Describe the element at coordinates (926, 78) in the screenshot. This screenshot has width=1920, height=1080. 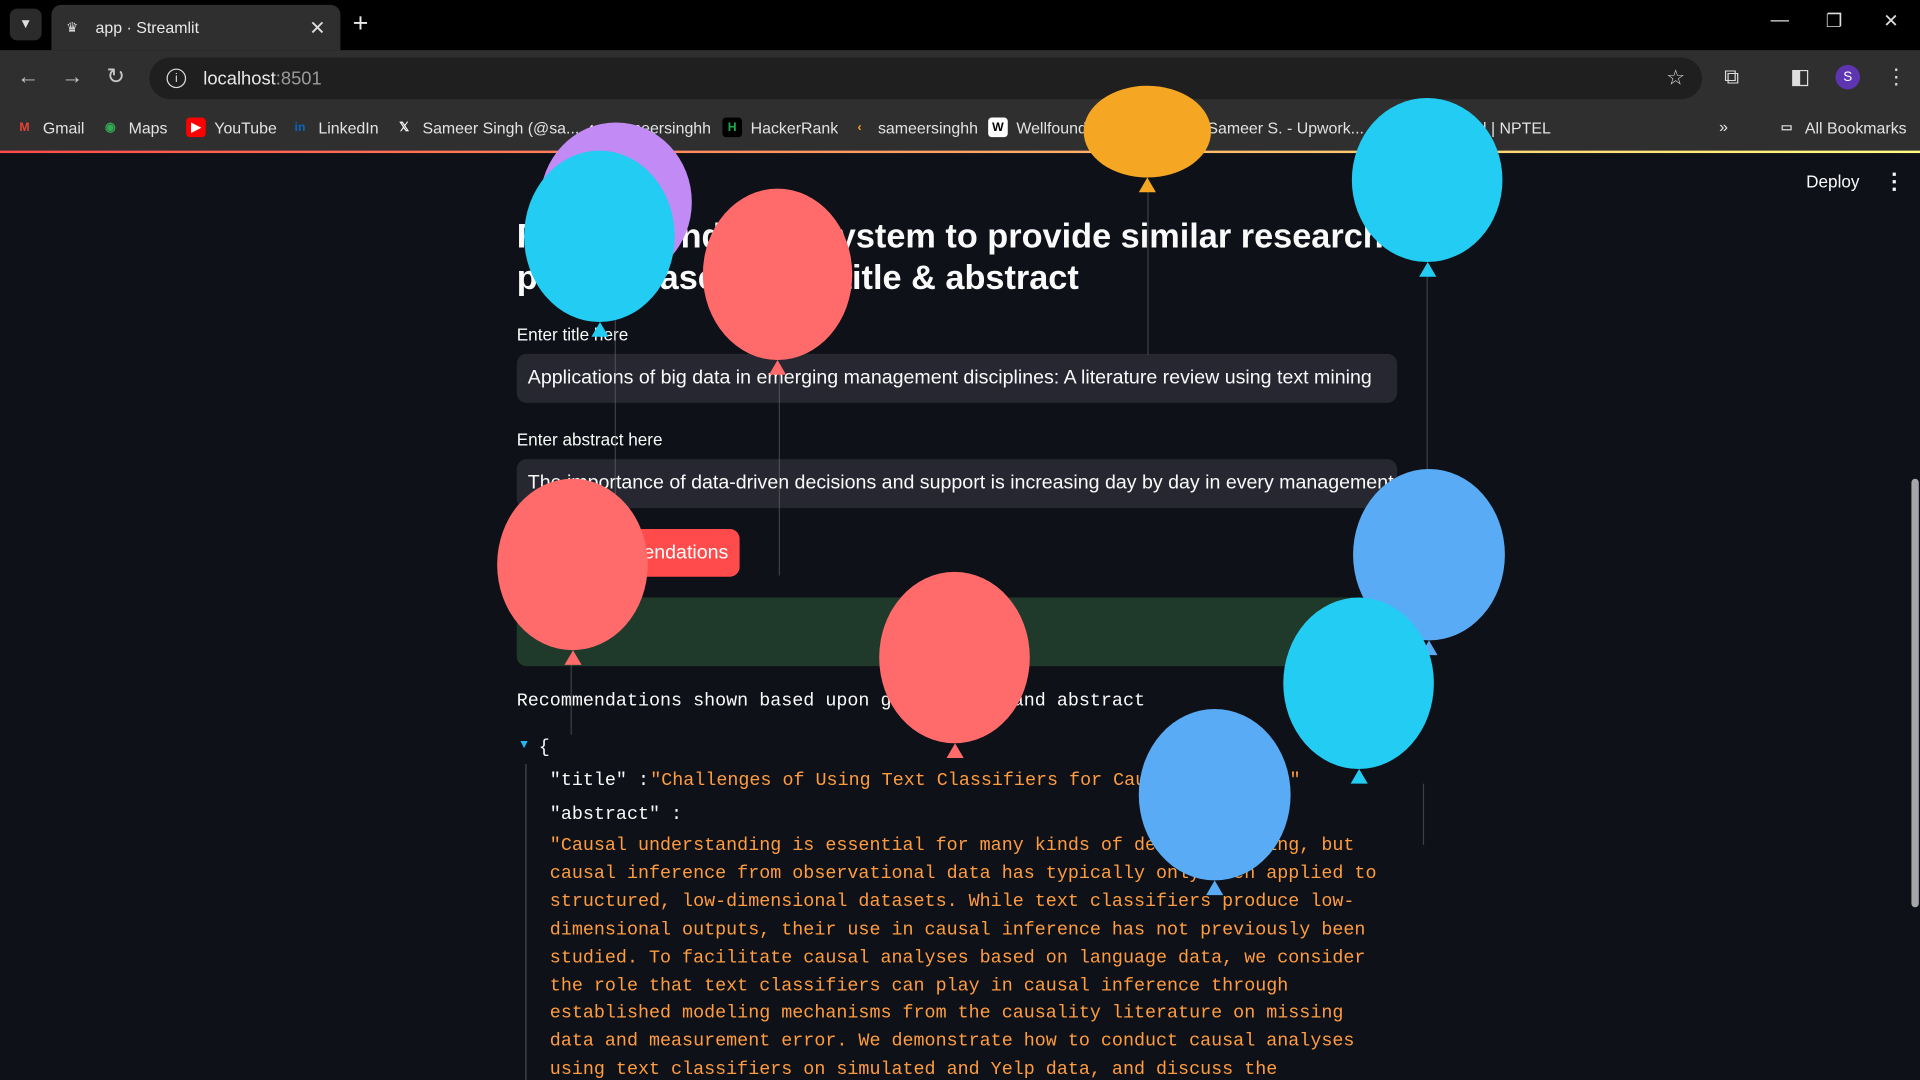
I see `address-bar: i localhost:8501 ☆` at that location.